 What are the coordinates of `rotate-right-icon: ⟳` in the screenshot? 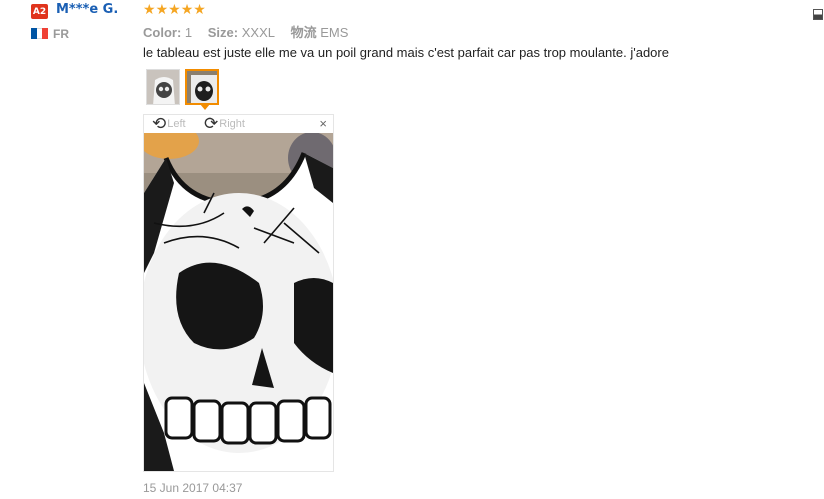 It's located at (211, 123).